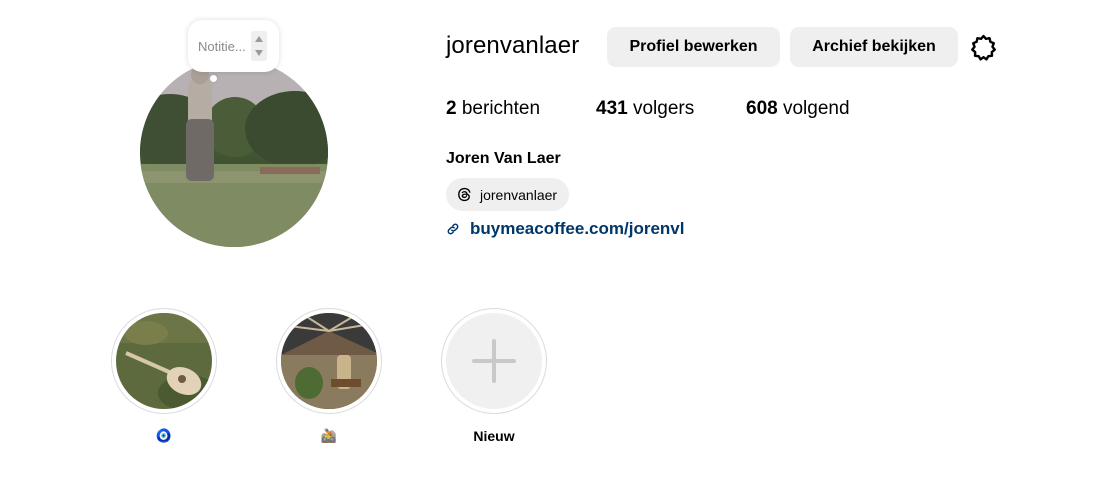 The width and height of the screenshot is (1095, 495). I want to click on highlight-cover-tent, so click(329, 361).